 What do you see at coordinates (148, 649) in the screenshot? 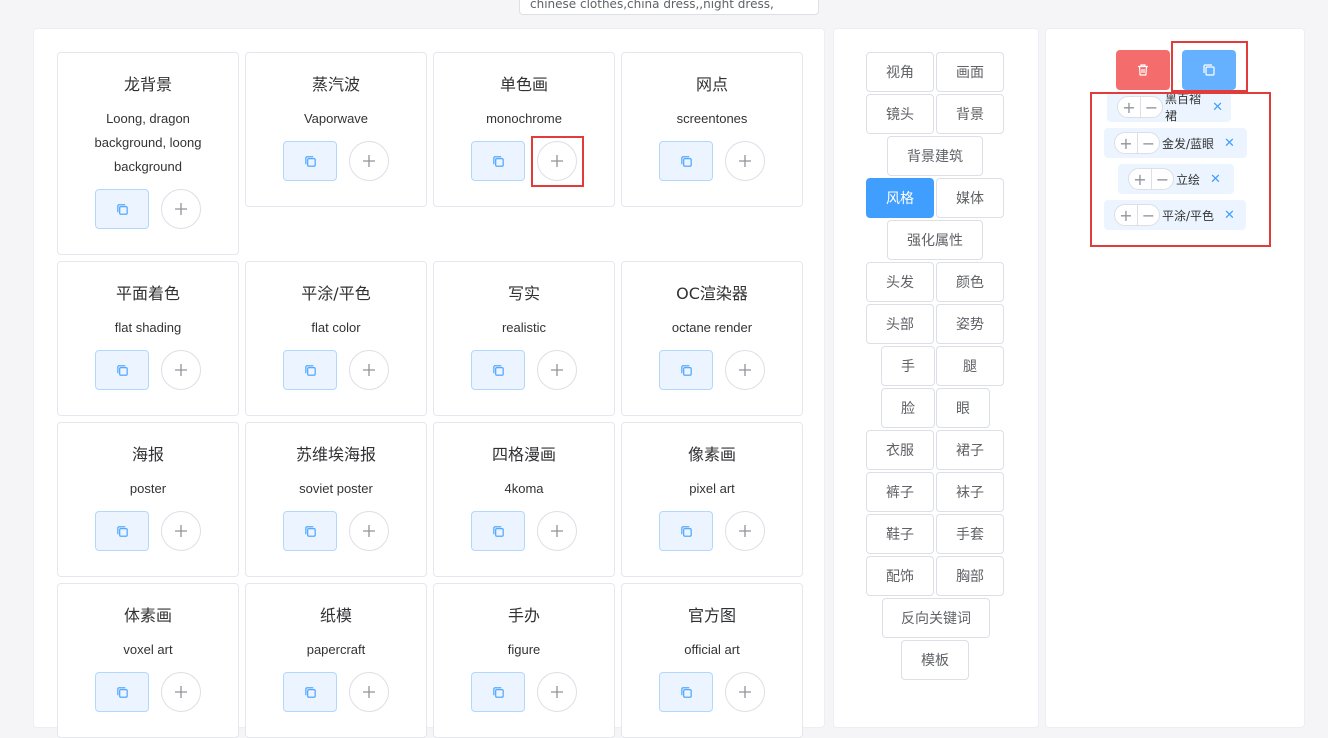
I see `card-subtitle: voxel art` at bounding box center [148, 649].